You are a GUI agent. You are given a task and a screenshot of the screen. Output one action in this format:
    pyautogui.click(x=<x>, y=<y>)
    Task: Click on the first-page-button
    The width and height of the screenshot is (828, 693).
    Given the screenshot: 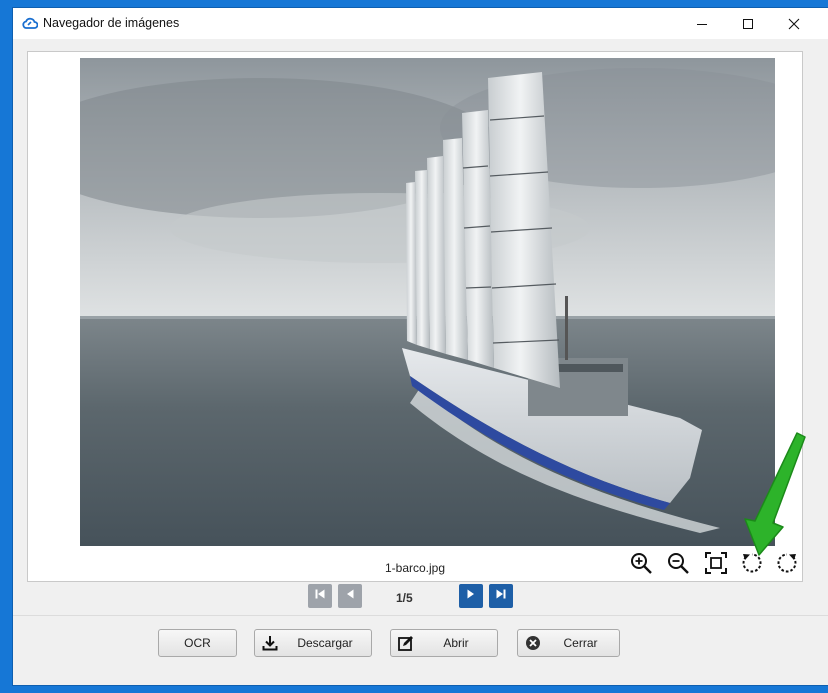 What is the action you would take?
    pyautogui.click(x=320, y=596)
    